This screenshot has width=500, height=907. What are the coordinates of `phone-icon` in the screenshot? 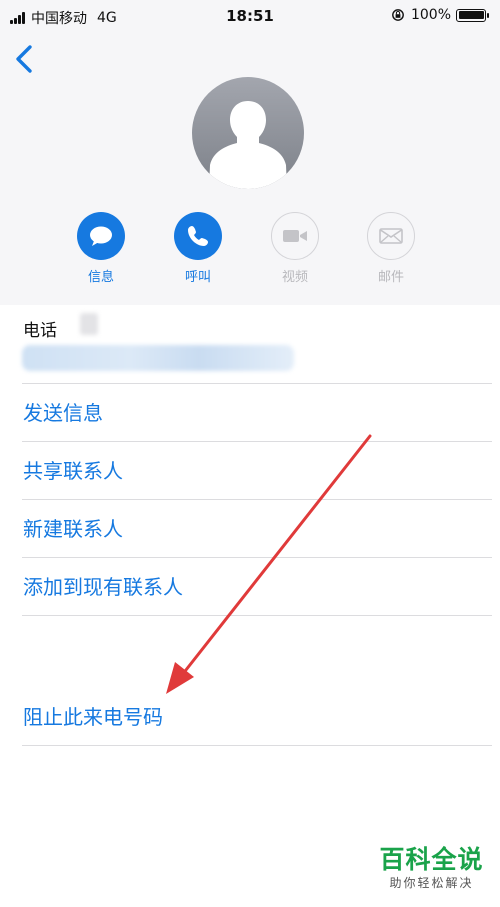 It's located at (198, 236).